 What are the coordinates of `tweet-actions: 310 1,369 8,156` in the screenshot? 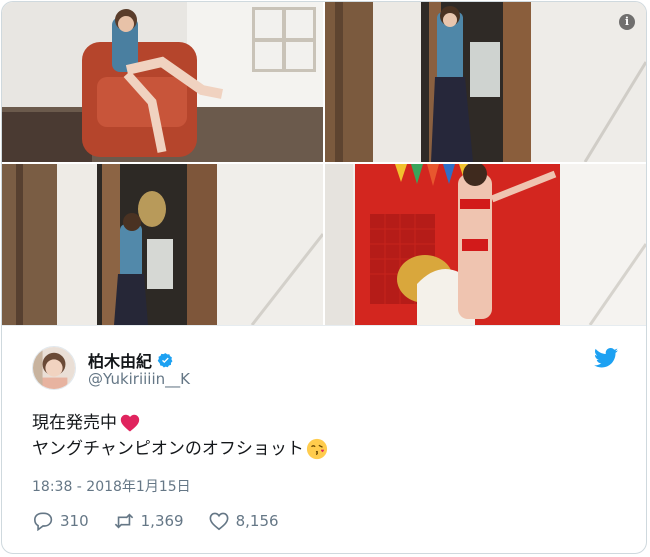 It's located at (167, 521).